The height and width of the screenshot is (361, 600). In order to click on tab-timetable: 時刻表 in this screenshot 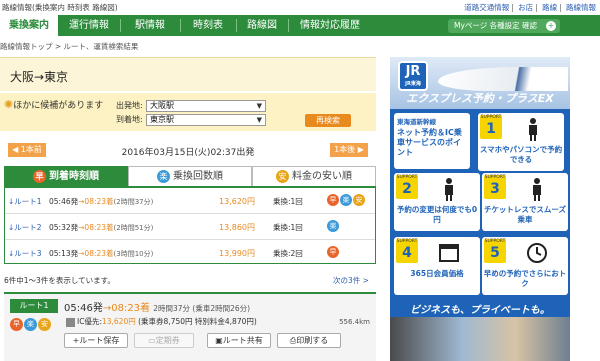, I will do `click(208, 25)`.